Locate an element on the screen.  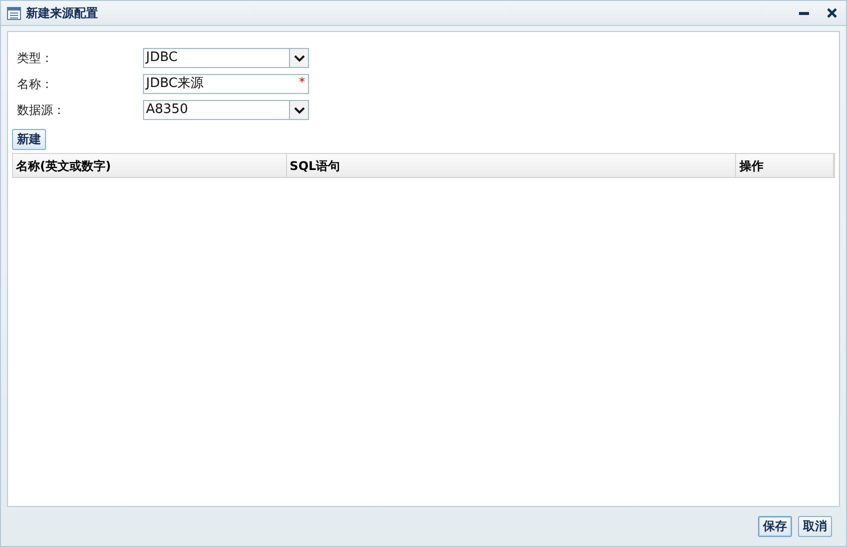
input-field: JDBC来源 * is located at coordinates (226, 84).